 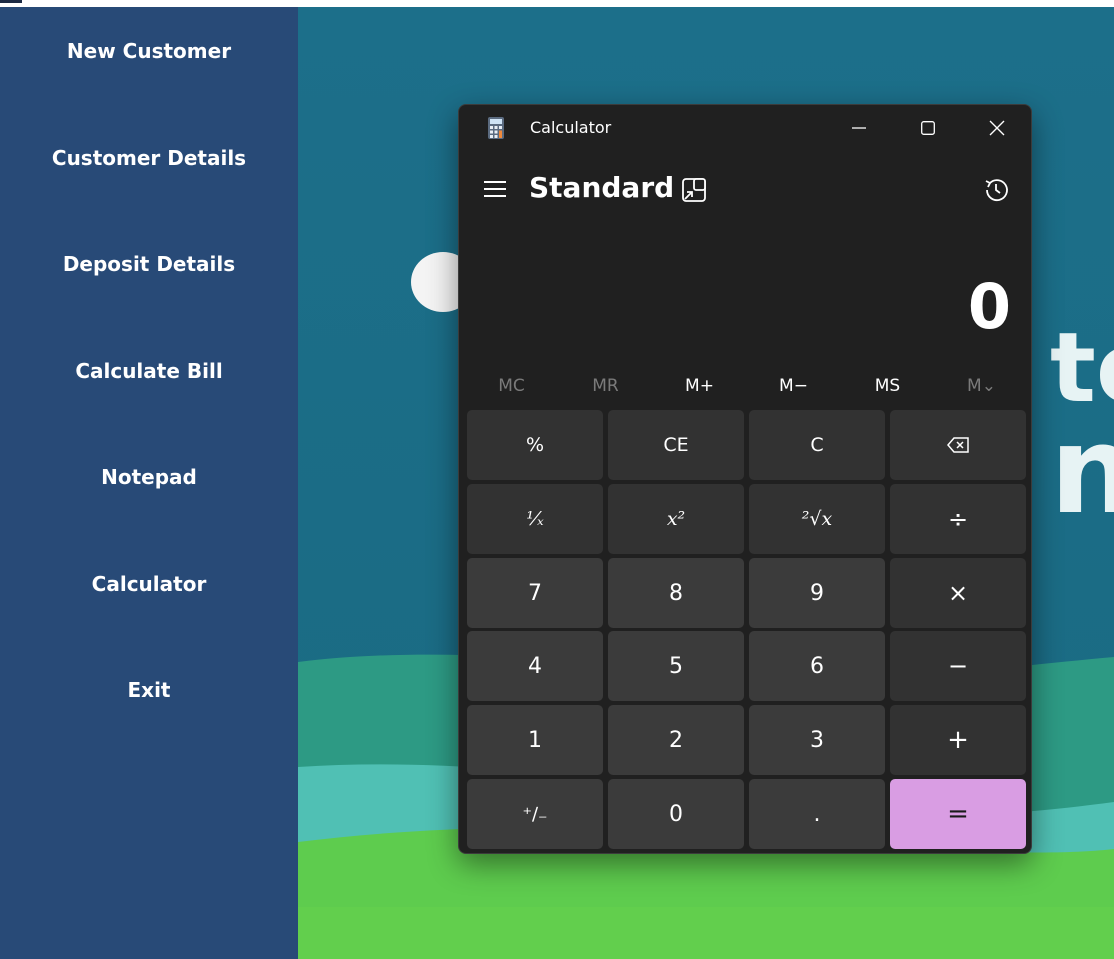 I want to click on memory-list-button: M⌄, so click(x=981, y=386).